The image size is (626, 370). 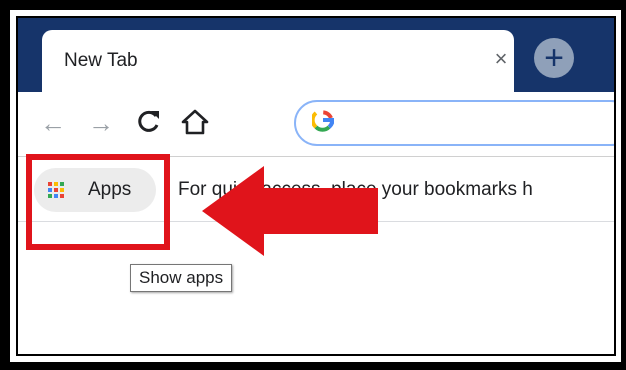 I want to click on reload-icon, so click(x=149, y=124).